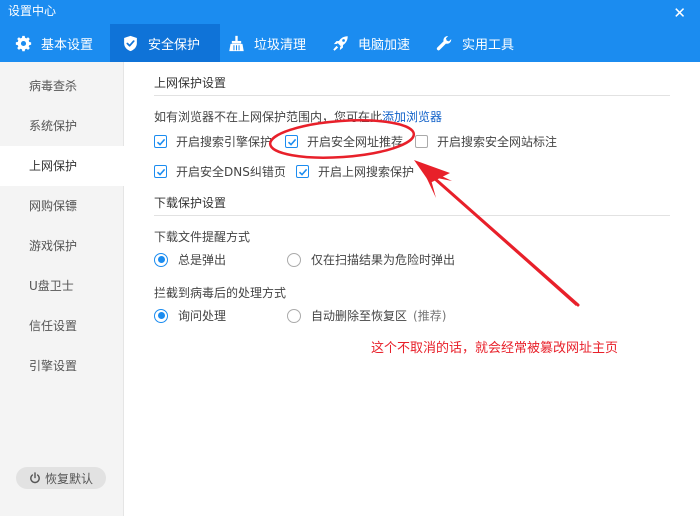 This screenshot has width=700, height=516. I want to click on tab-security-protection: 安全保护, so click(165, 43).